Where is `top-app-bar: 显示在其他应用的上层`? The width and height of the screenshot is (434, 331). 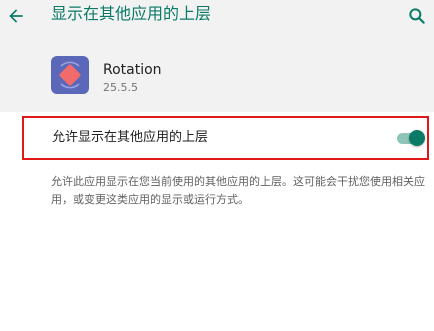
top-app-bar: 显示在其他应用的上层 is located at coordinates (217, 24).